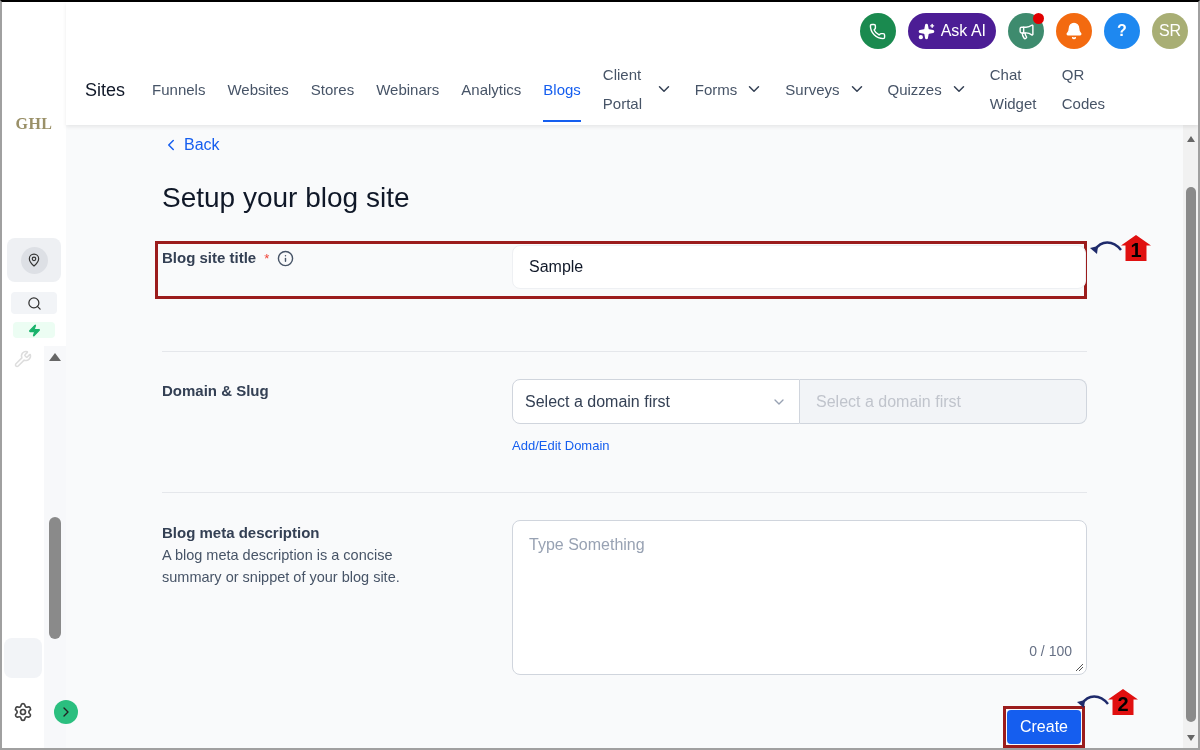  What do you see at coordinates (241, 532) in the screenshot?
I see `field-label: Blog meta description` at bounding box center [241, 532].